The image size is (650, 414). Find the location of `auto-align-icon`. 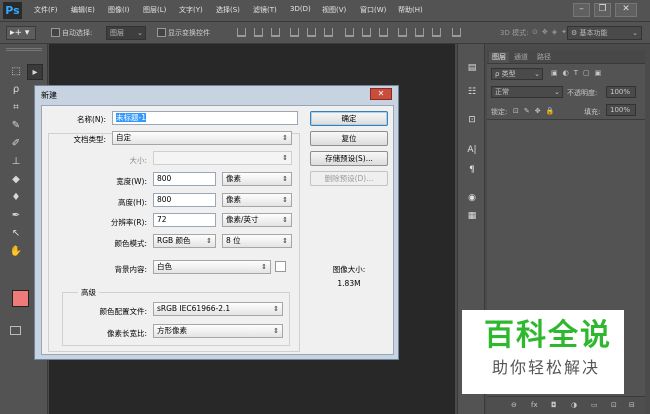

auto-align-icon is located at coordinates (456, 32).